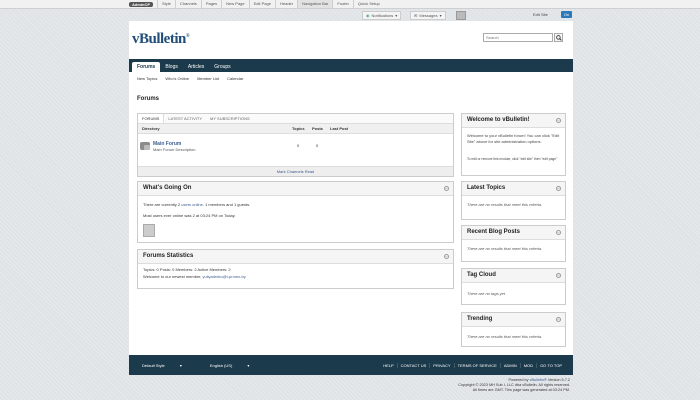 This screenshot has height=400, width=700. Describe the element at coordinates (368, 4) in the screenshot. I see `admin-item-quick-setup: Quick Setup` at that location.